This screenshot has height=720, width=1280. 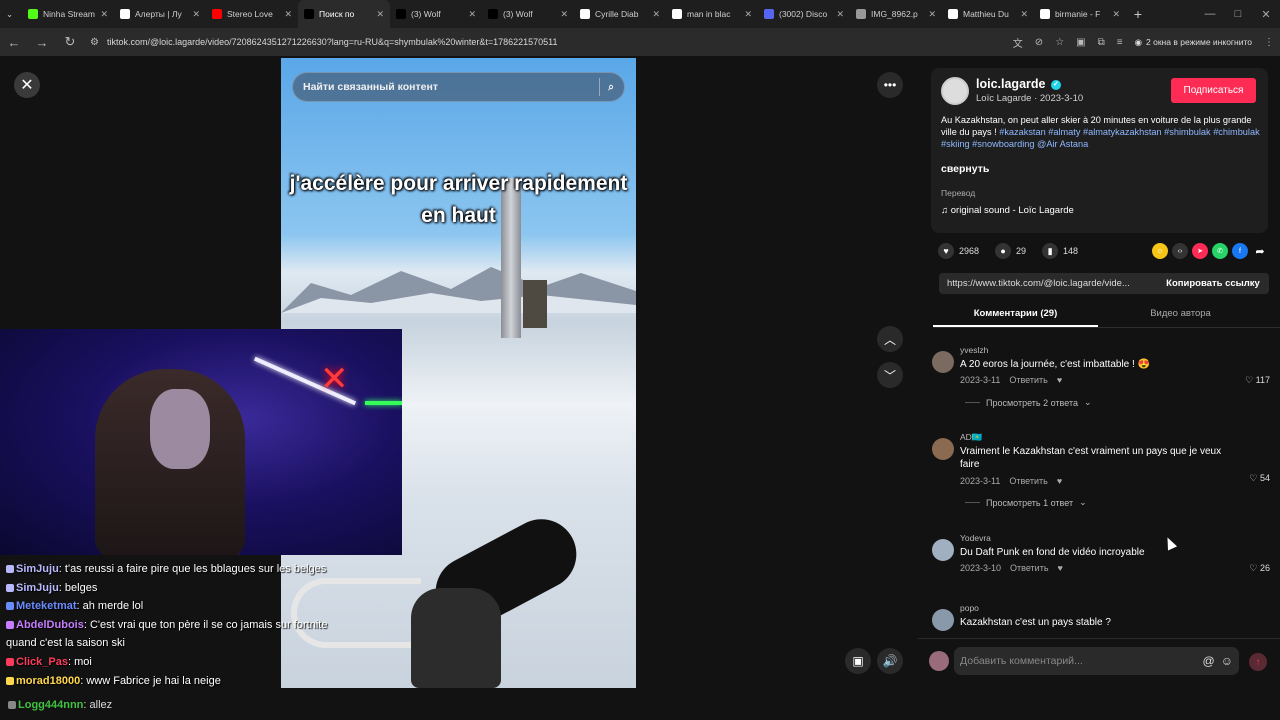 What do you see at coordinates (1259, 568) in the screenshot?
I see `comment-like: ♡ 26` at bounding box center [1259, 568].